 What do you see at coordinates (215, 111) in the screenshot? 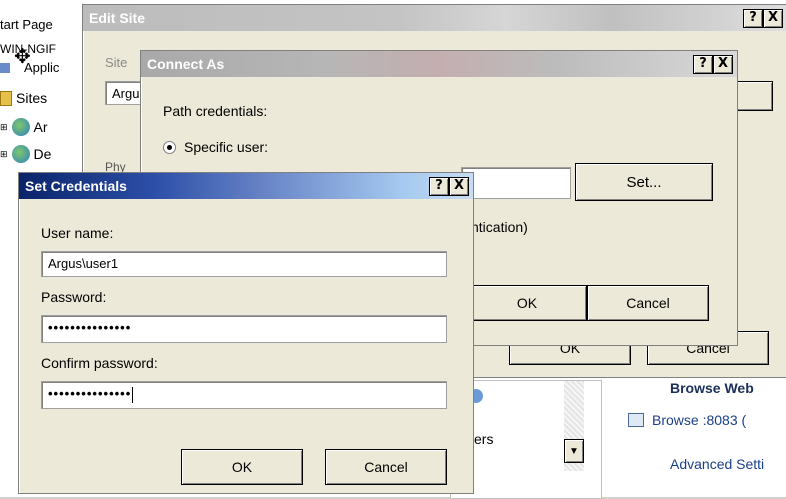
I see `path-credentials-label: Path credentials:` at bounding box center [215, 111].